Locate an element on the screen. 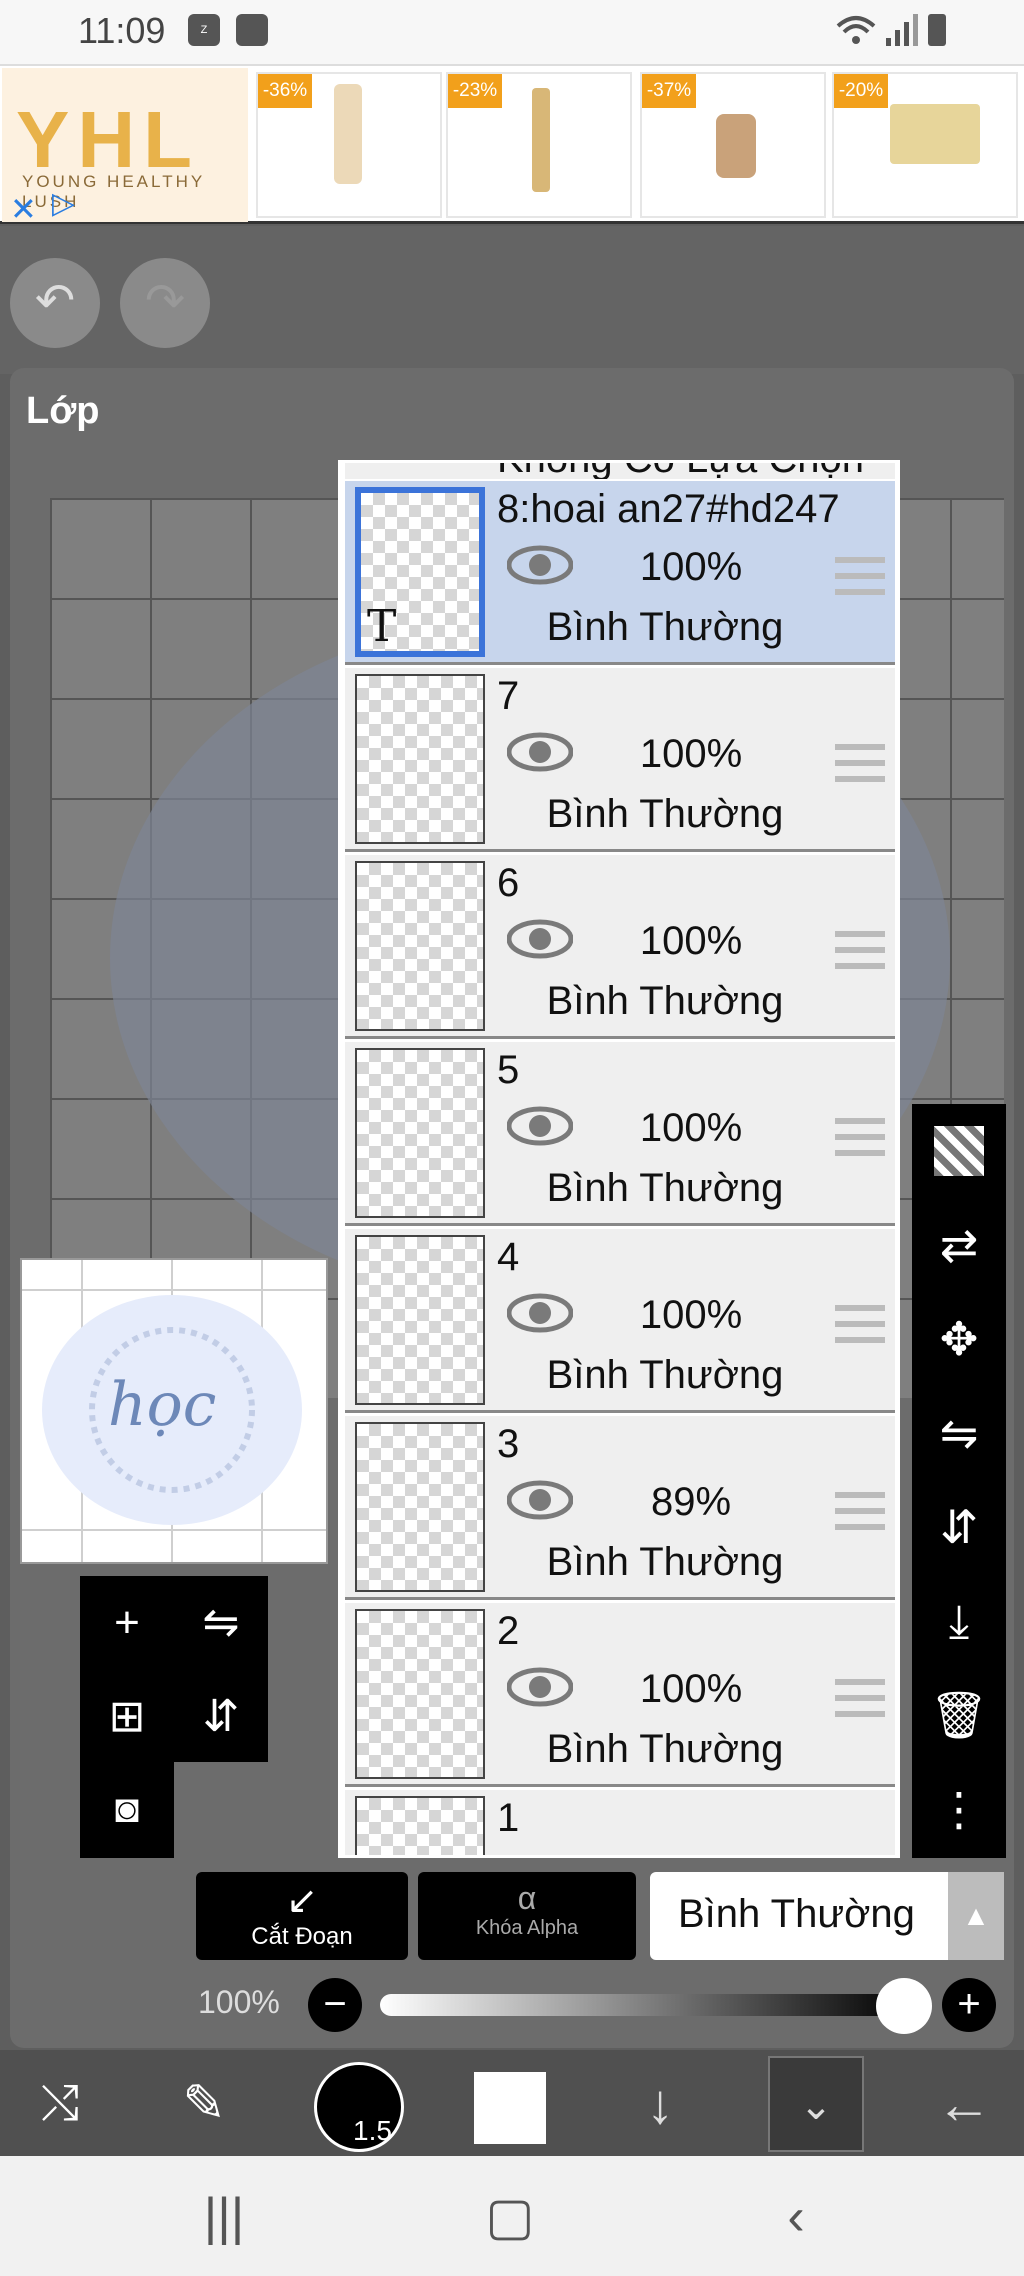 The image size is (1024, 2276). layer-row: 1 is located at coordinates (620, 1822).